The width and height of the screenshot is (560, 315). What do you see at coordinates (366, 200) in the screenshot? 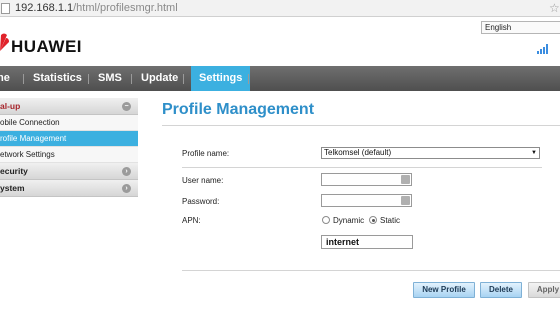
I see `password-input` at bounding box center [366, 200].